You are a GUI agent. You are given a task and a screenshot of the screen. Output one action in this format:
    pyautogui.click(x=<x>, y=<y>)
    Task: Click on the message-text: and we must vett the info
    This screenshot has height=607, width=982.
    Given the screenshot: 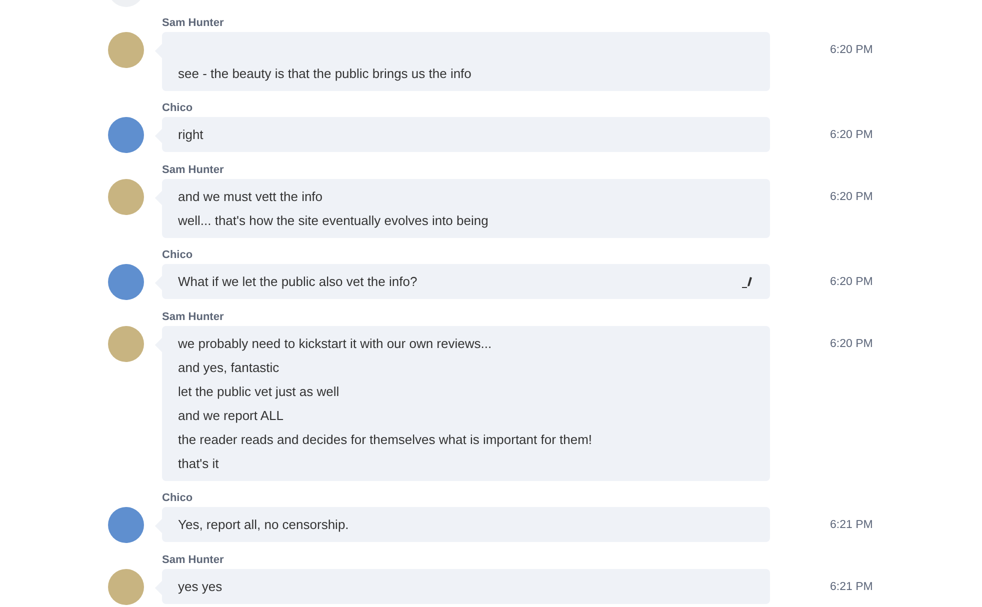 What is the action you would take?
    pyautogui.click(x=251, y=197)
    